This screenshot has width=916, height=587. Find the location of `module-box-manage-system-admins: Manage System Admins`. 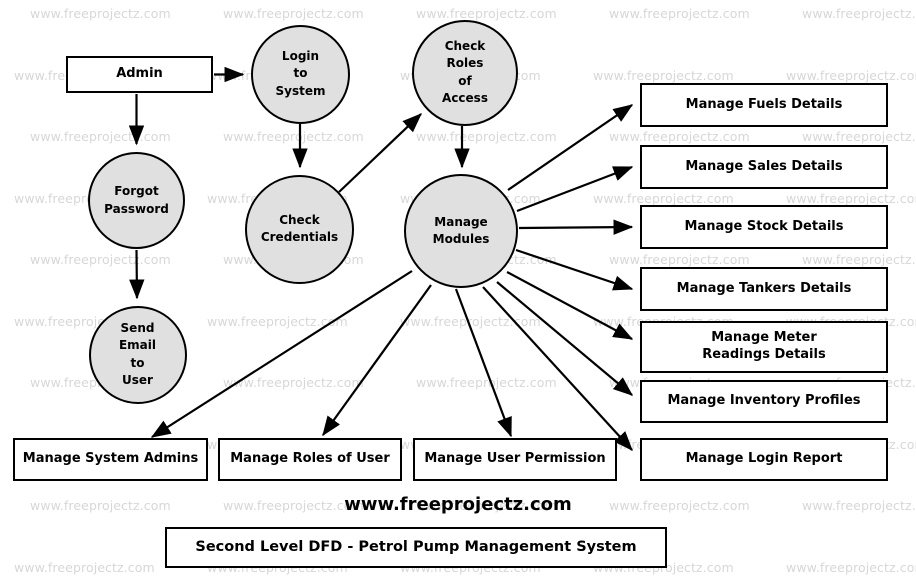

module-box-manage-system-admins: Manage System Admins is located at coordinates (110, 459).